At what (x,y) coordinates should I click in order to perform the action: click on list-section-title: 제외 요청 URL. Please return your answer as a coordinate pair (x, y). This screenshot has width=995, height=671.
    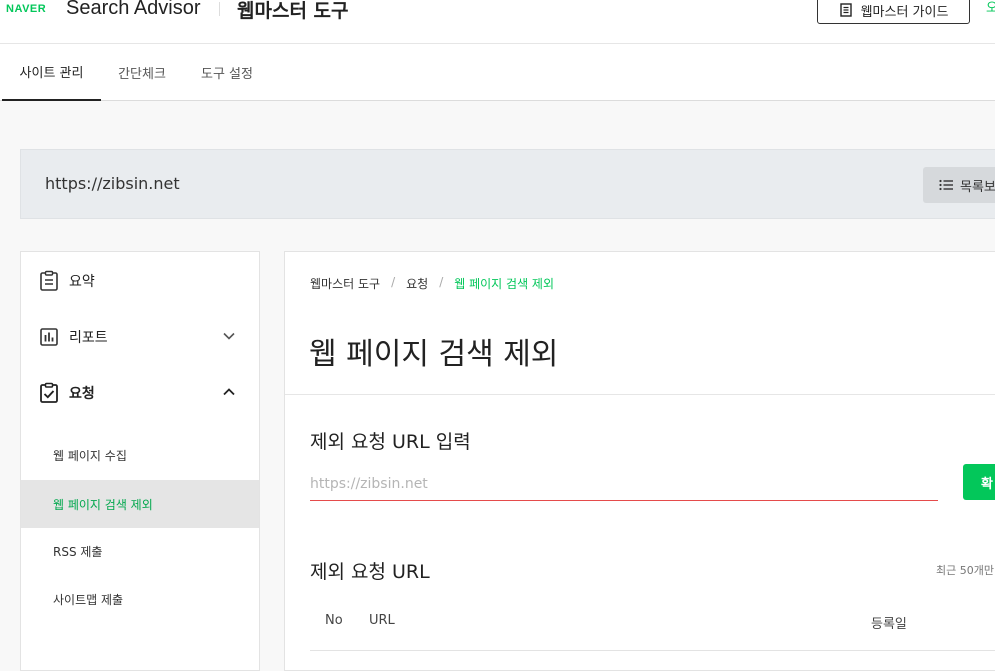
    Looking at the image, I should click on (370, 572).